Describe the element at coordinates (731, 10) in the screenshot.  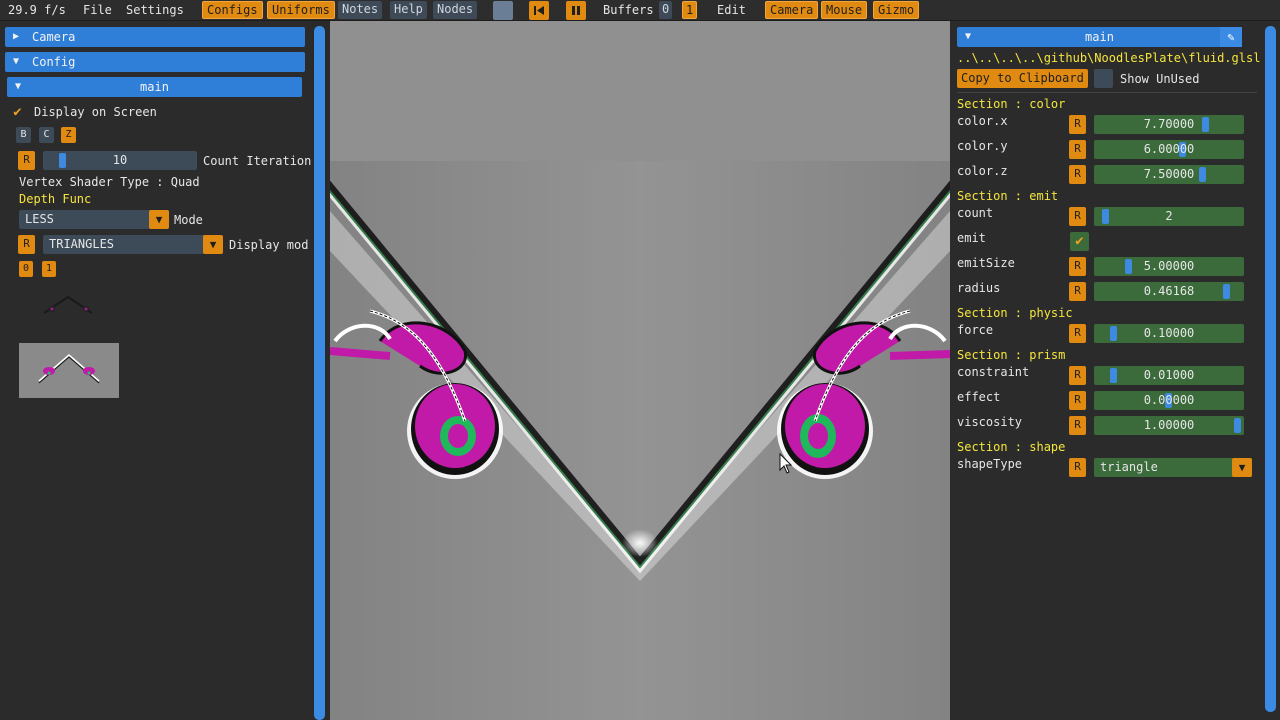
I see `menu-edit: Edit` at that location.